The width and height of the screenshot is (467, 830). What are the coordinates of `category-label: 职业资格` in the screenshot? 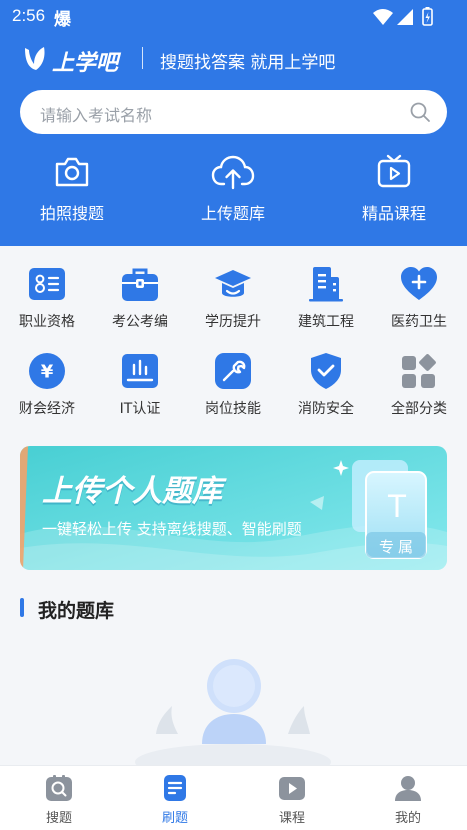 It's located at (47, 322).